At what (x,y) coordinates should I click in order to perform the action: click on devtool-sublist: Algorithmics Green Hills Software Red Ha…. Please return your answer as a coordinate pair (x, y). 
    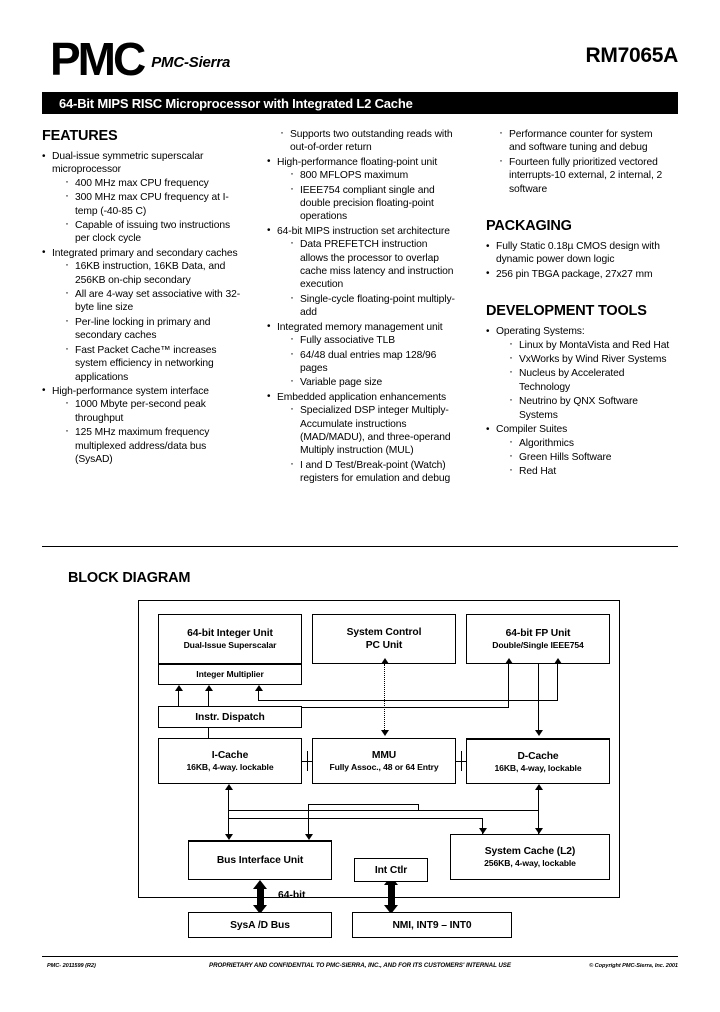
    Looking at the image, I should click on (583, 456).